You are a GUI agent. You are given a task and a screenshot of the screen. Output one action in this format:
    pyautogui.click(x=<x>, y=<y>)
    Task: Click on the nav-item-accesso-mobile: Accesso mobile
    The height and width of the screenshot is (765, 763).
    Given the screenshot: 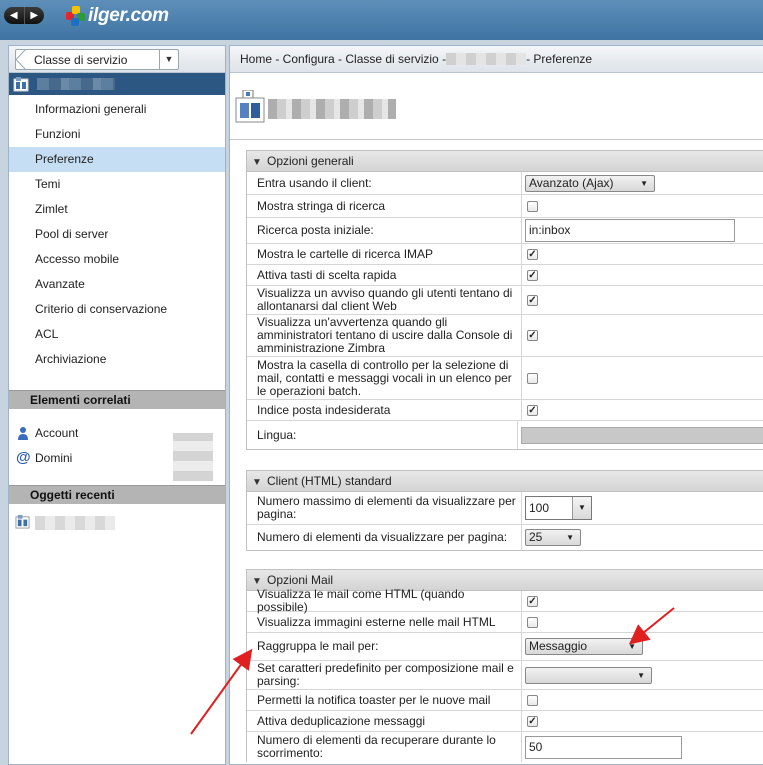 What is the action you would take?
    pyautogui.click(x=117, y=259)
    